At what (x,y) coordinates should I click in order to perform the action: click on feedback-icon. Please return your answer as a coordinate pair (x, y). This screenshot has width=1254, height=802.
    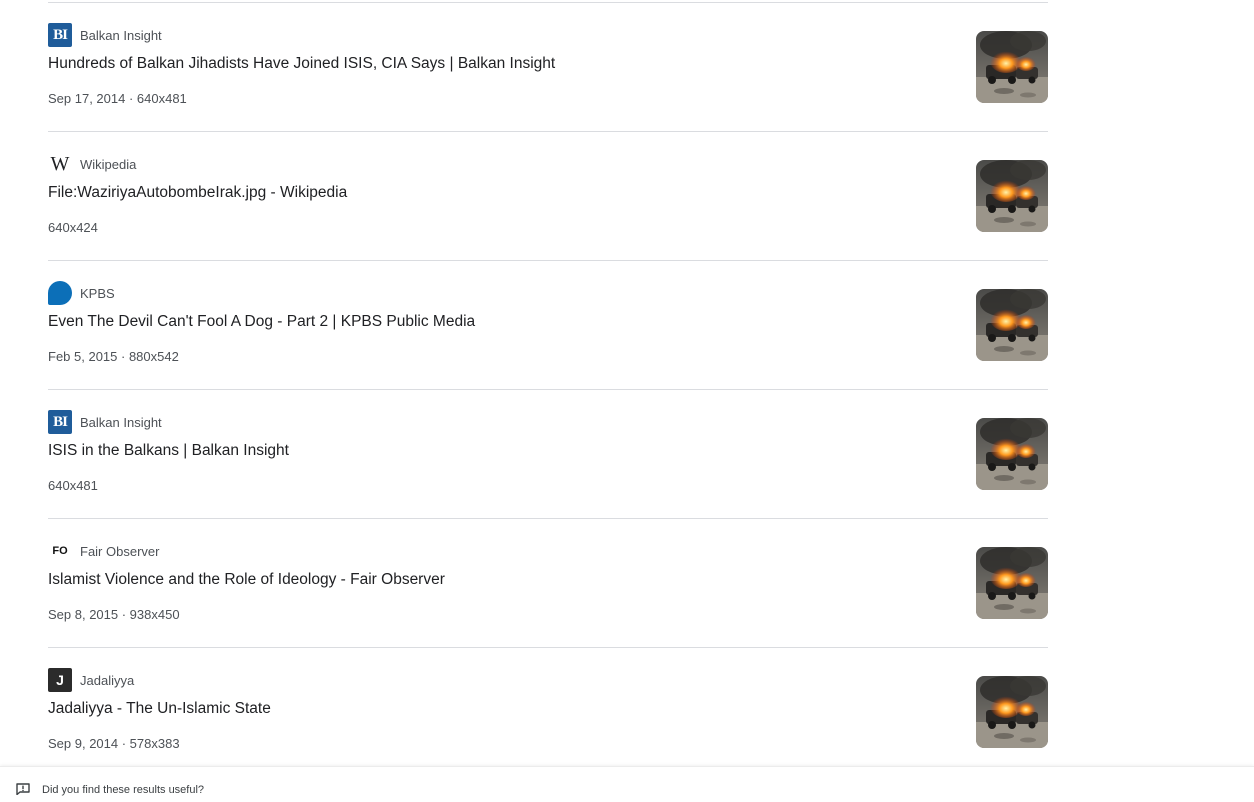
    Looking at the image, I should click on (23, 789).